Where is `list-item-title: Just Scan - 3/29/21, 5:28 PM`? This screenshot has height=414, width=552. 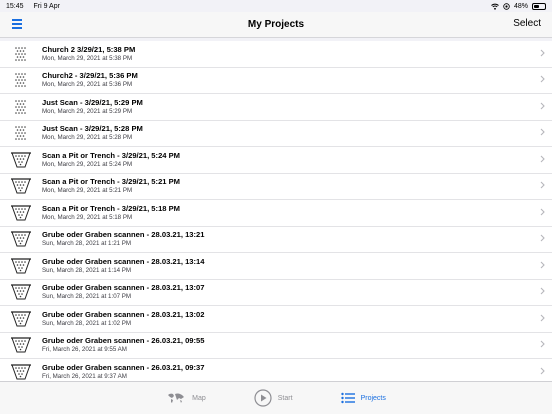 list-item-title: Just Scan - 3/29/21, 5:28 PM is located at coordinates (92, 129).